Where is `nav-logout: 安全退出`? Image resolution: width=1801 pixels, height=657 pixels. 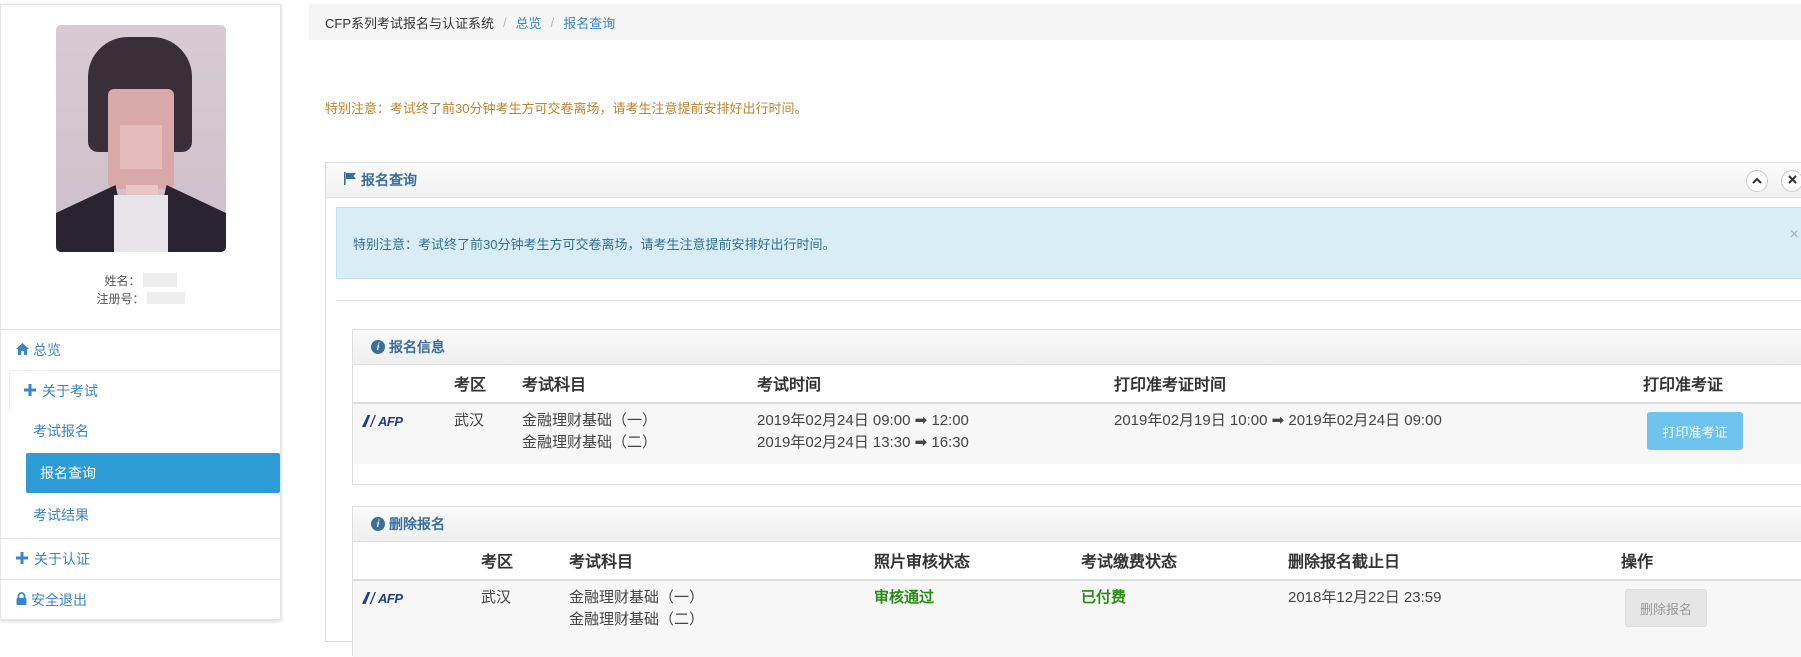
nav-logout: 安全退出 is located at coordinates (140, 599).